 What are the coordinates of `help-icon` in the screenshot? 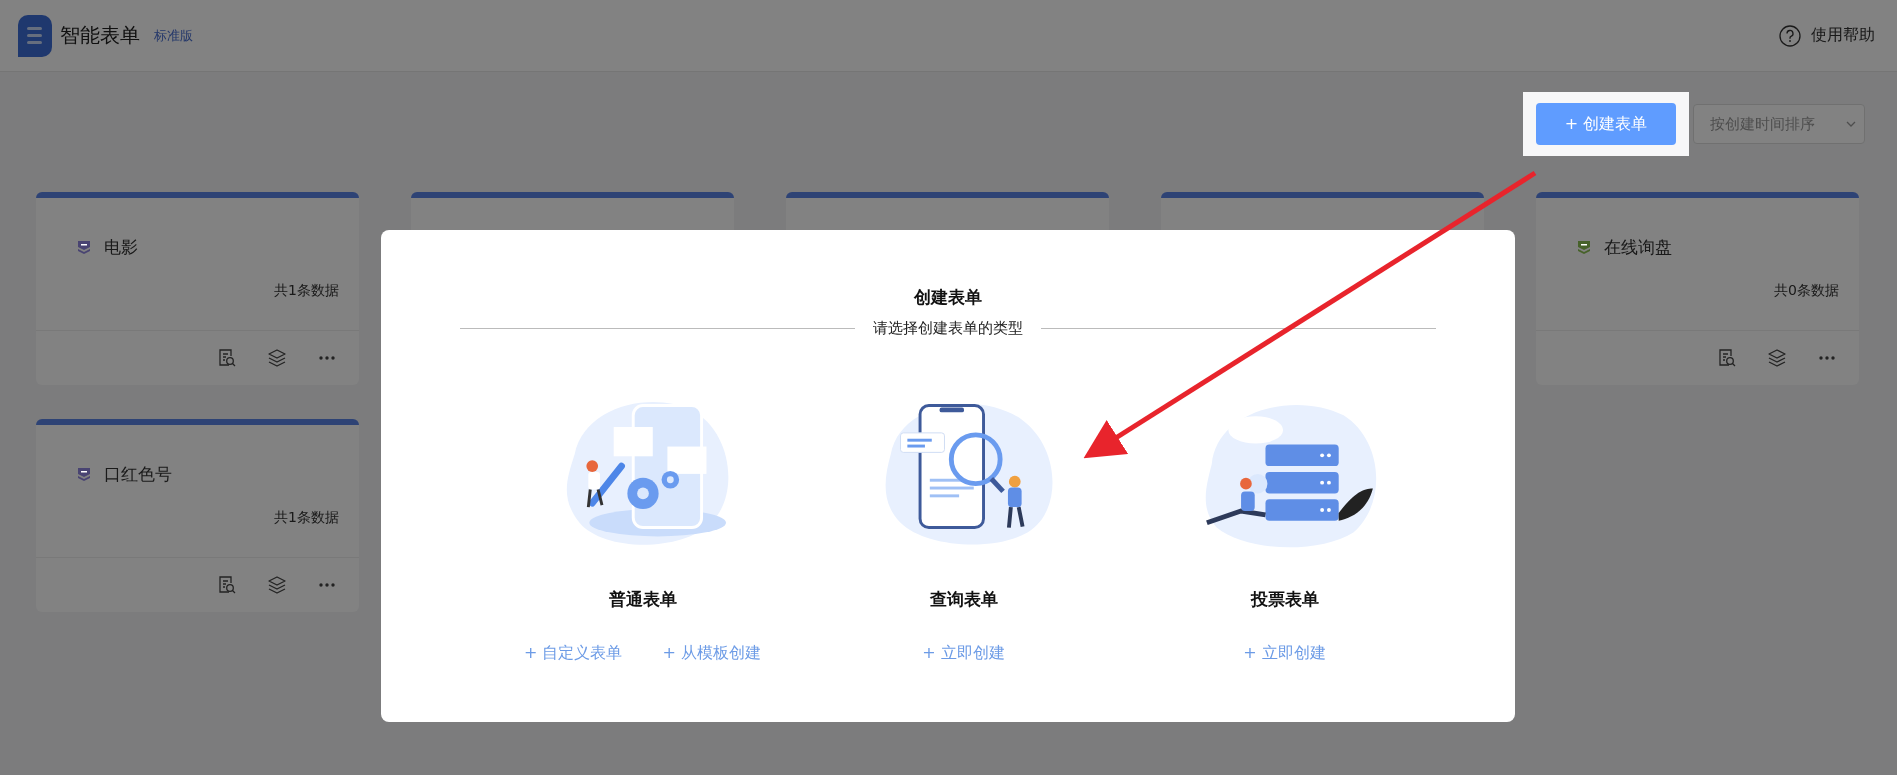 It's located at (1790, 35).